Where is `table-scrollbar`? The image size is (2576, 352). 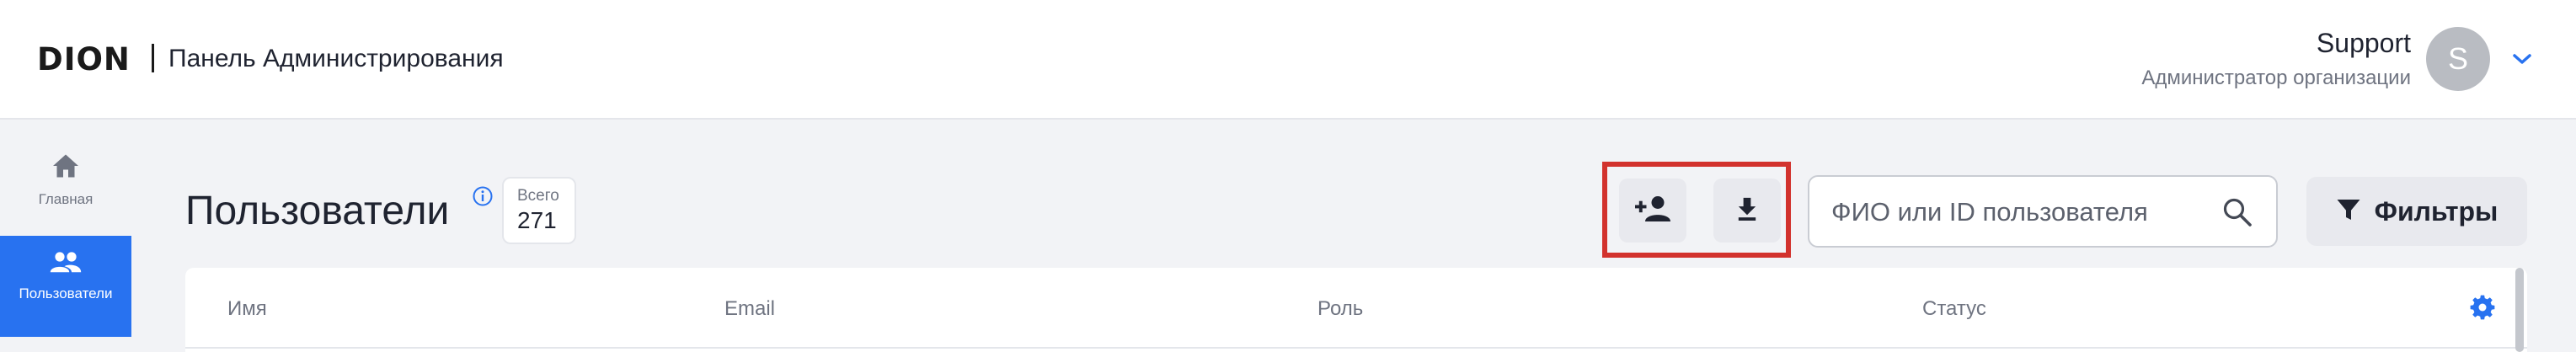 table-scrollbar is located at coordinates (2519, 310).